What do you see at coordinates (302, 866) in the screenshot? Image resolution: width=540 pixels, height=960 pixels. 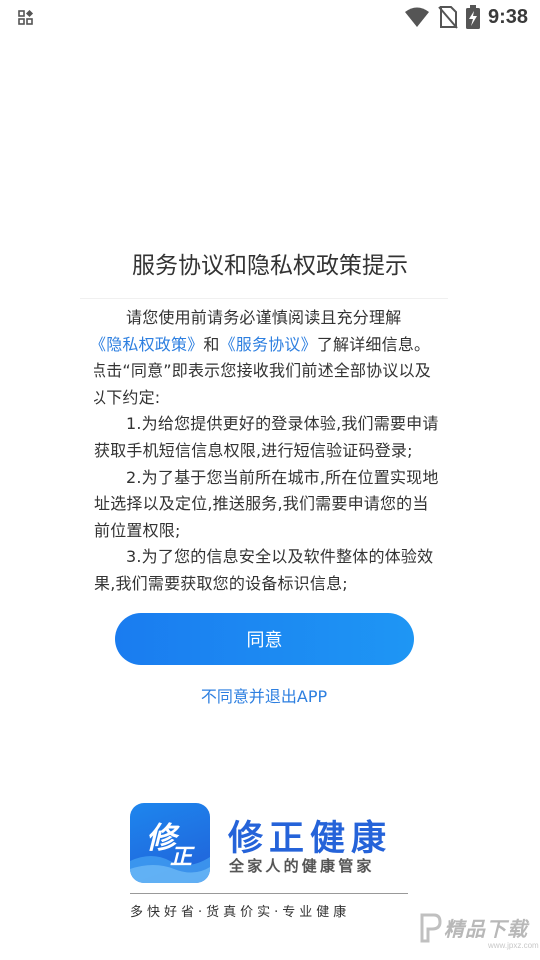 I see `brand-slogan: 全家人的健康管家` at bounding box center [302, 866].